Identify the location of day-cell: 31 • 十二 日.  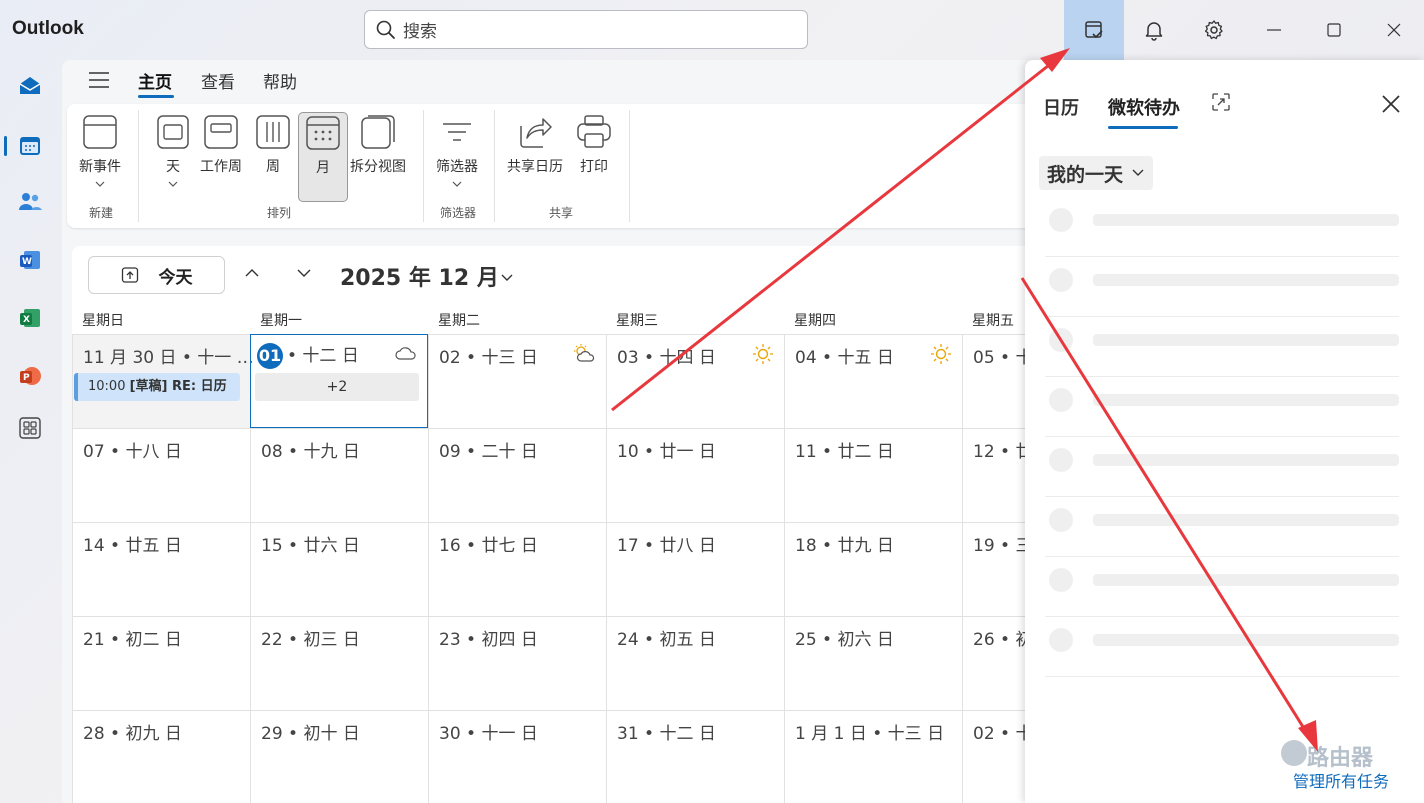
(695, 756).